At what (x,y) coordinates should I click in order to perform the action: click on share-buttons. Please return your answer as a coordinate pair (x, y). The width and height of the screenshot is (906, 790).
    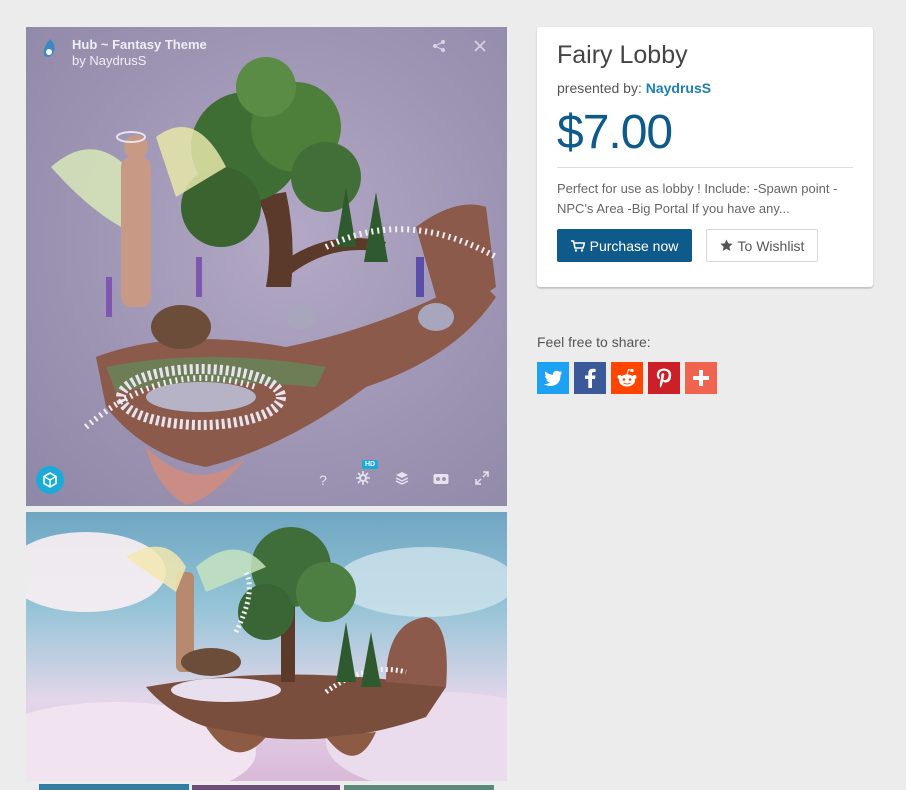
    Looking at the image, I should click on (627, 378).